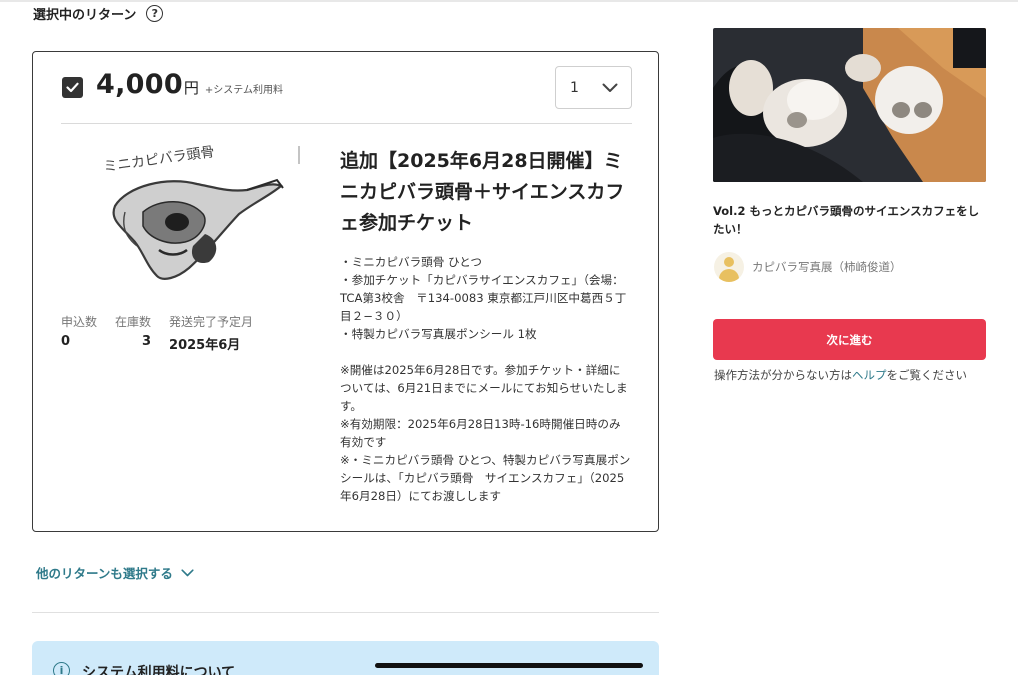 This screenshot has width=1018, height=675. What do you see at coordinates (79, 332) in the screenshot?
I see `stat-applications: 申込数 0` at bounding box center [79, 332].